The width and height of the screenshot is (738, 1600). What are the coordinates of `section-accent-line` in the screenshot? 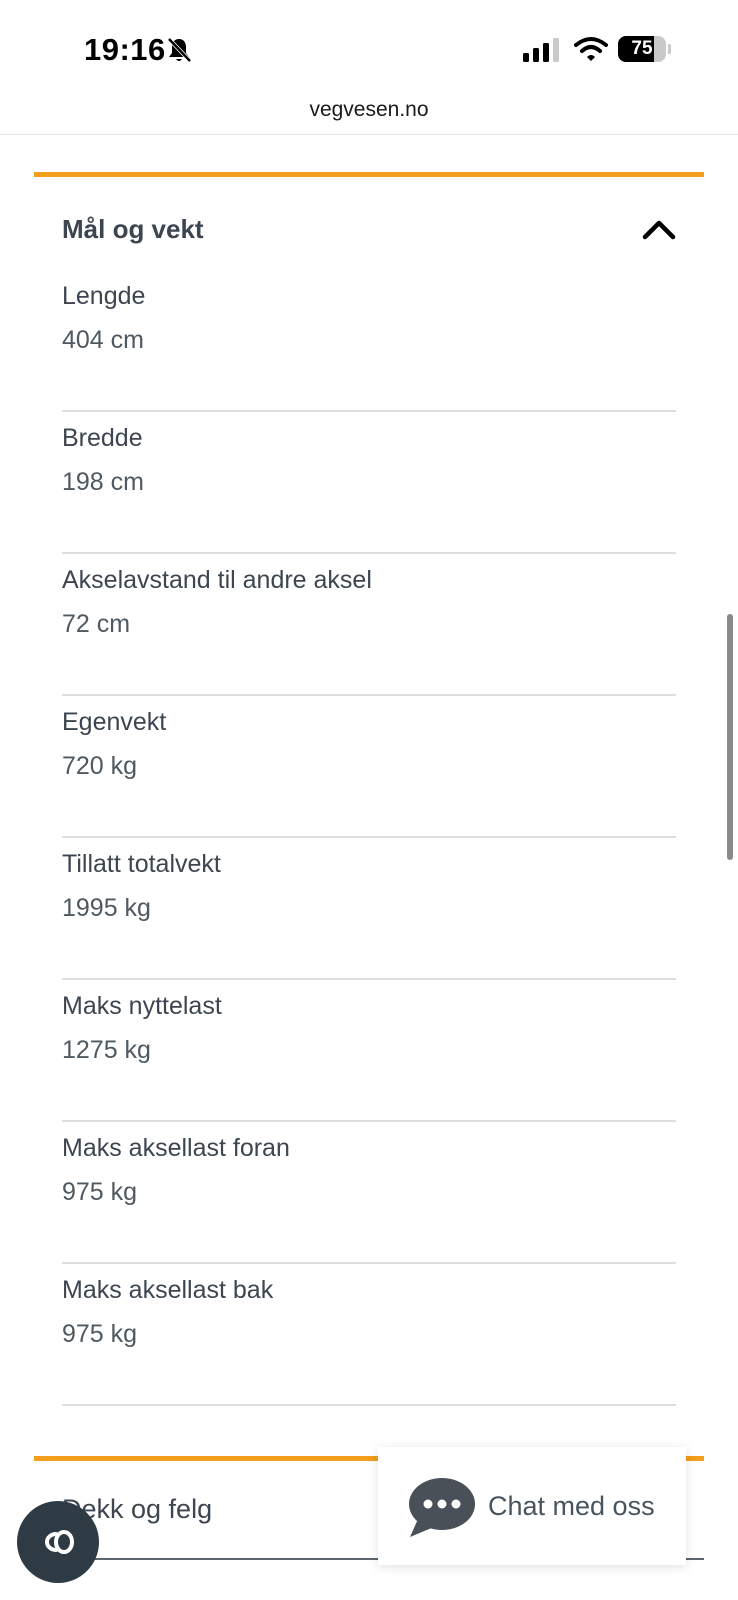 It's located at (369, 174).